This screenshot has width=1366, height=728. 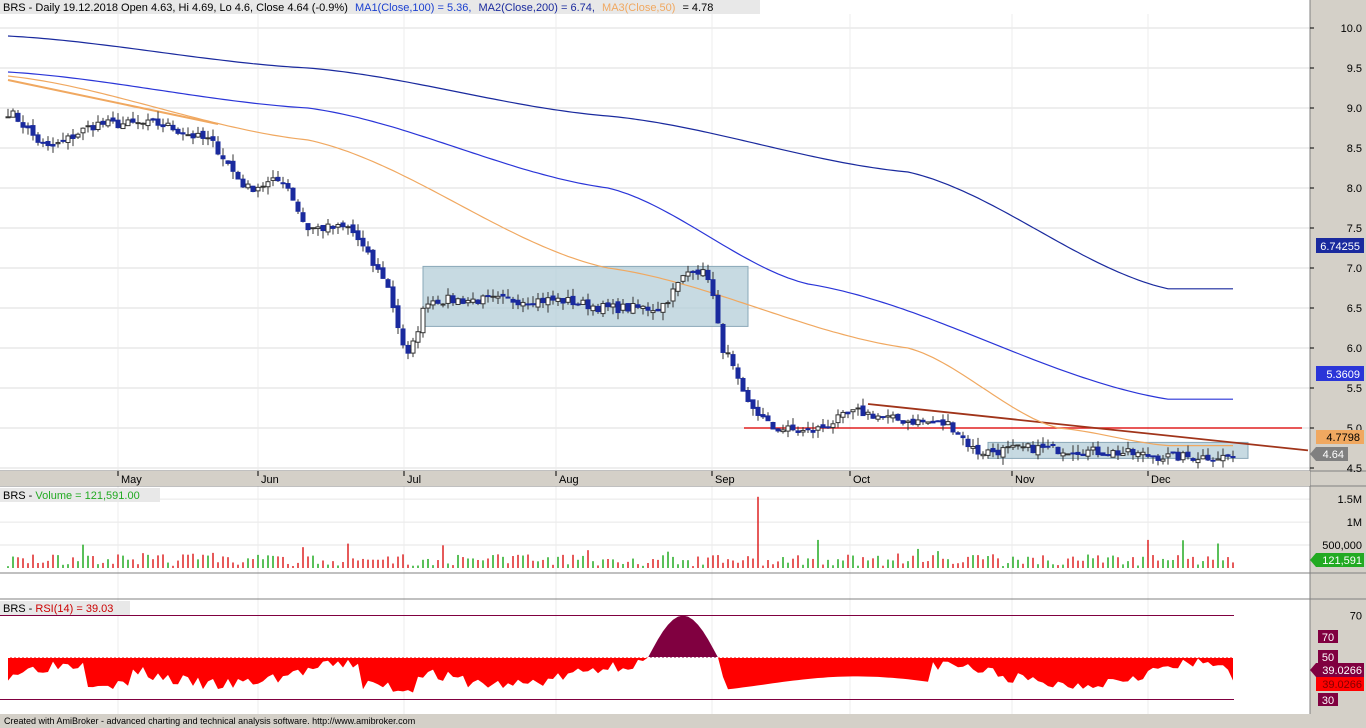 What do you see at coordinates (1354, 389) in the screenshot?
I see `price-tick-label: 5.5` at bounding box center [1354, 389].